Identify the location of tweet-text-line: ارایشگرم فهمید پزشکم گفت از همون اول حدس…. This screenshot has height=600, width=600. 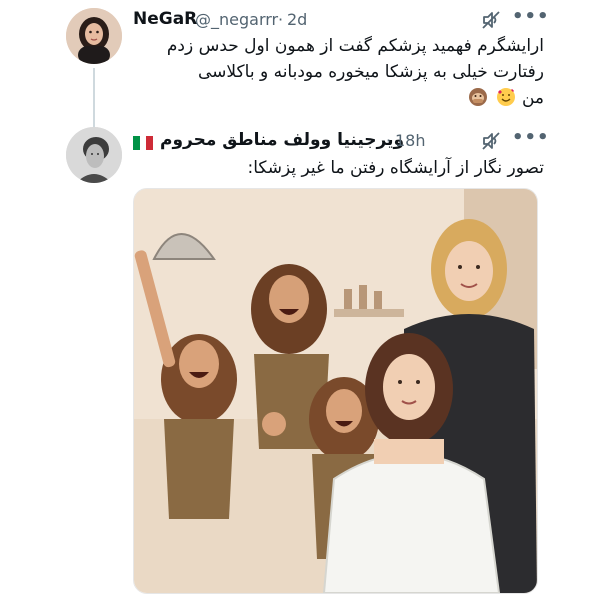
(355, 46).